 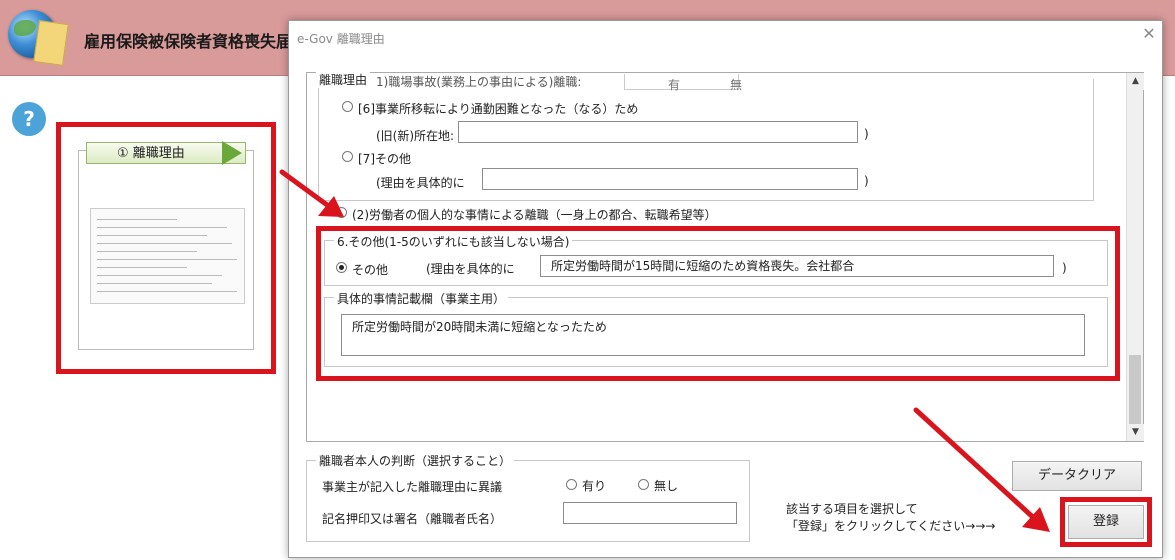 I want to click on signature-label: 記名押印又は署名（離職者氏名）, so click(x=412, y=519).